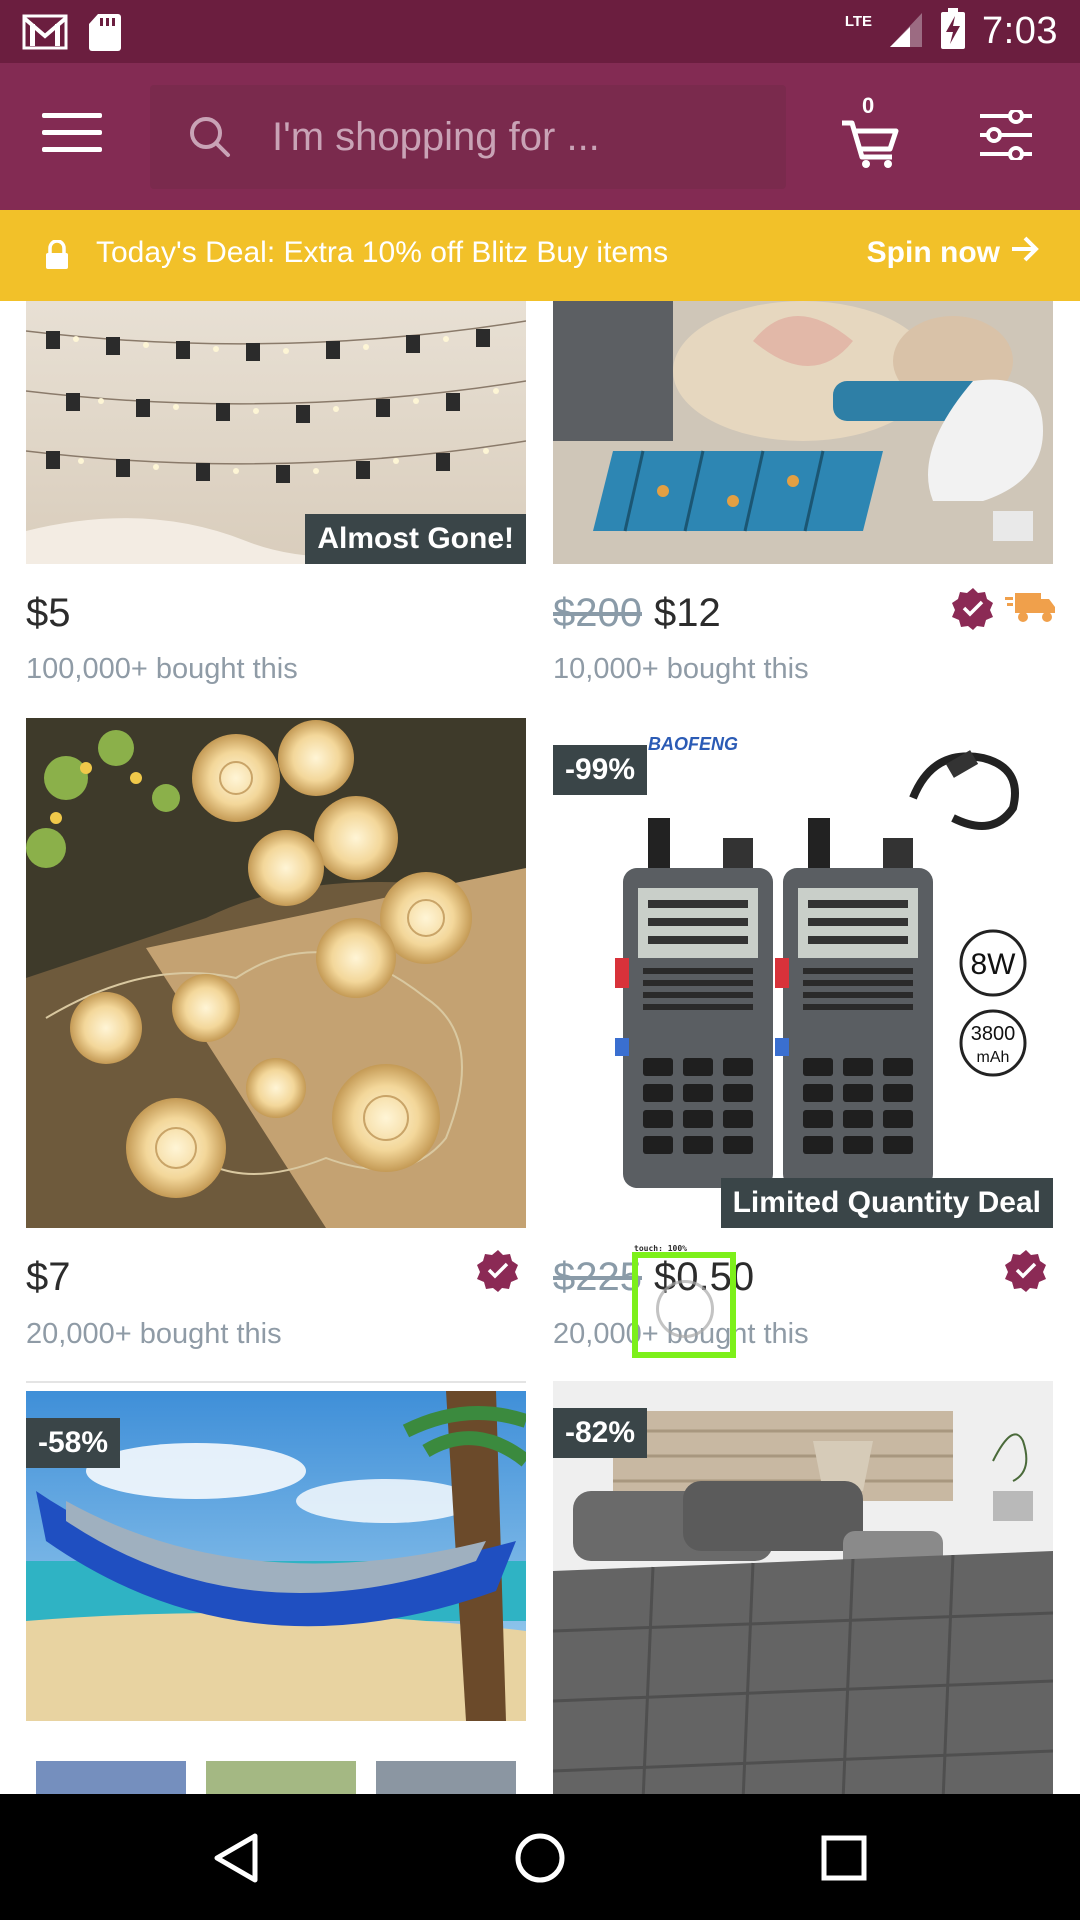 This screenshot has height=1920, width=1080. What do you see at coordinates (597, 1277) in the screenshot?
I see `original-price: $225` at bounding box center [597, 1277].